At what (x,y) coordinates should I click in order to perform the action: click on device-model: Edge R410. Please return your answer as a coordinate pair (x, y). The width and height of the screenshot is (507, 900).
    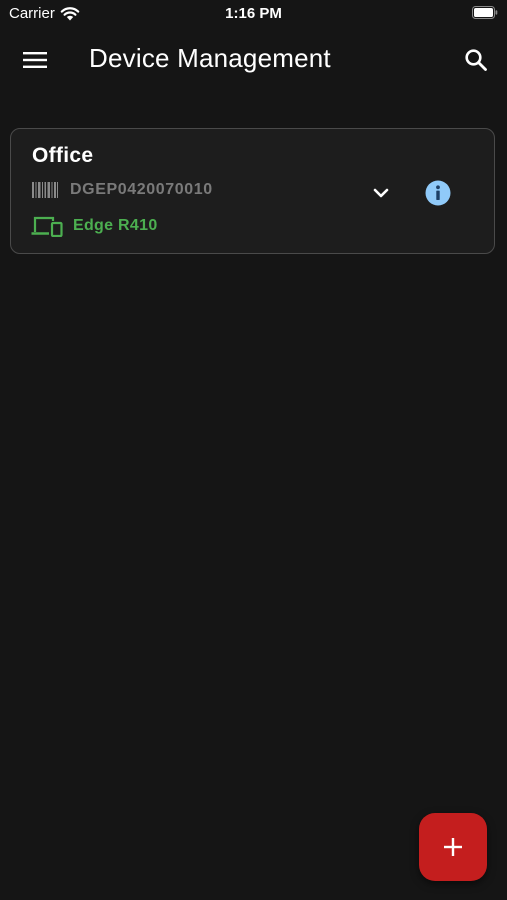
    Looking at the image, I should click on (115, 225).